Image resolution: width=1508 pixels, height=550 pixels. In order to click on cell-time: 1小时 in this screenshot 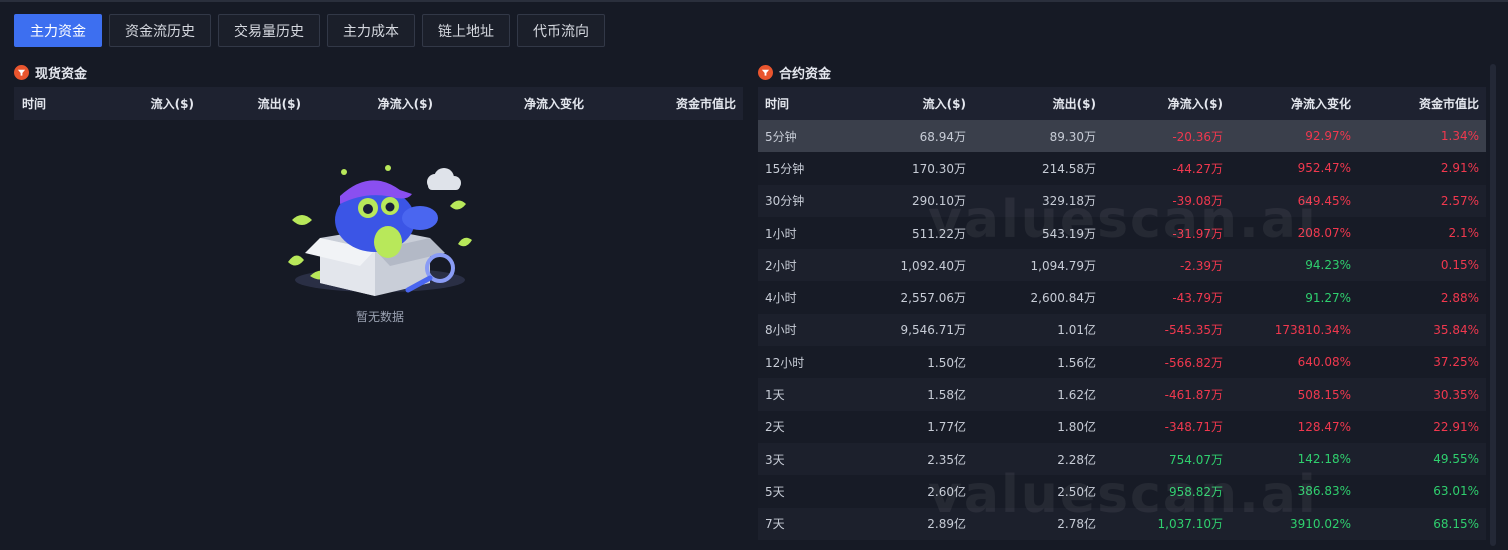, I will do `click(781, 233)`.